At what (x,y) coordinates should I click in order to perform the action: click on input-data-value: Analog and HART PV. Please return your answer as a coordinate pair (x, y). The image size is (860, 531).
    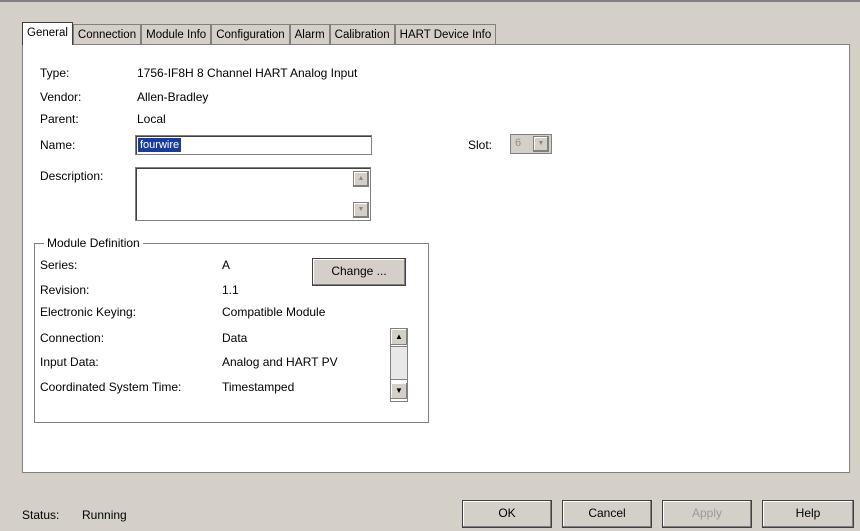
    Looking at the image, I should click on (280, 362).